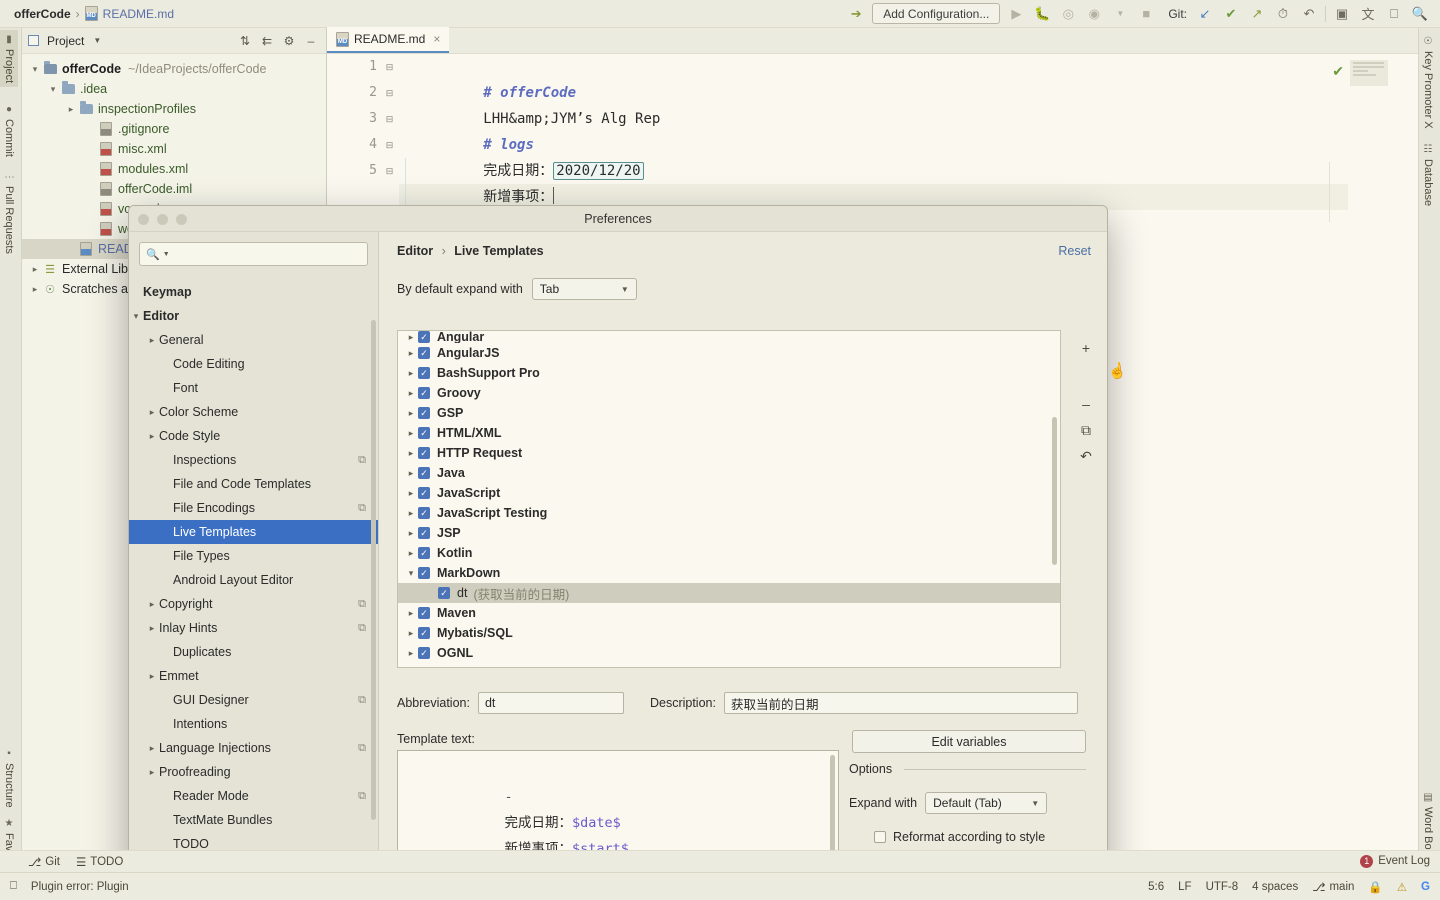  I want to click on template-group-html-xml: ▸ ✓ HTML/XML, so click(729, 433).